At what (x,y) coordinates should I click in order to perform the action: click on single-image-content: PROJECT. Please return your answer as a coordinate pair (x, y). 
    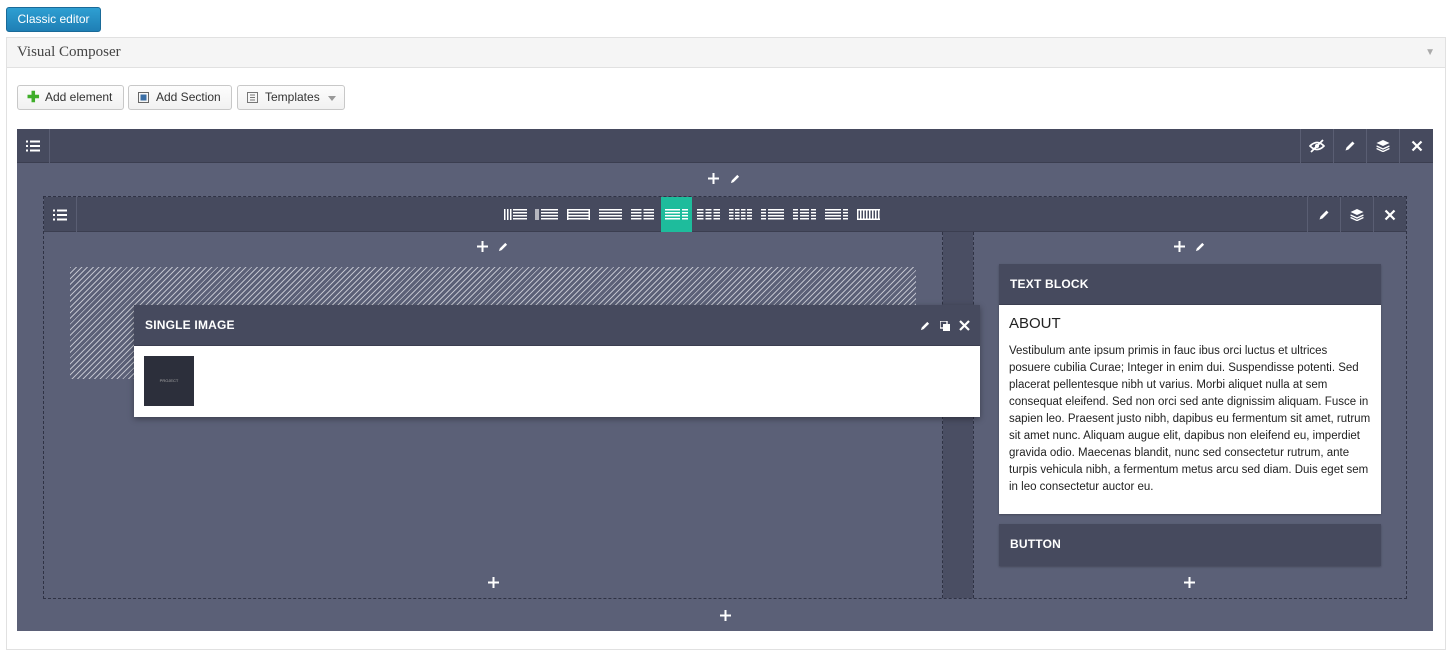
    Looking at the image, I should click on (557, 381).